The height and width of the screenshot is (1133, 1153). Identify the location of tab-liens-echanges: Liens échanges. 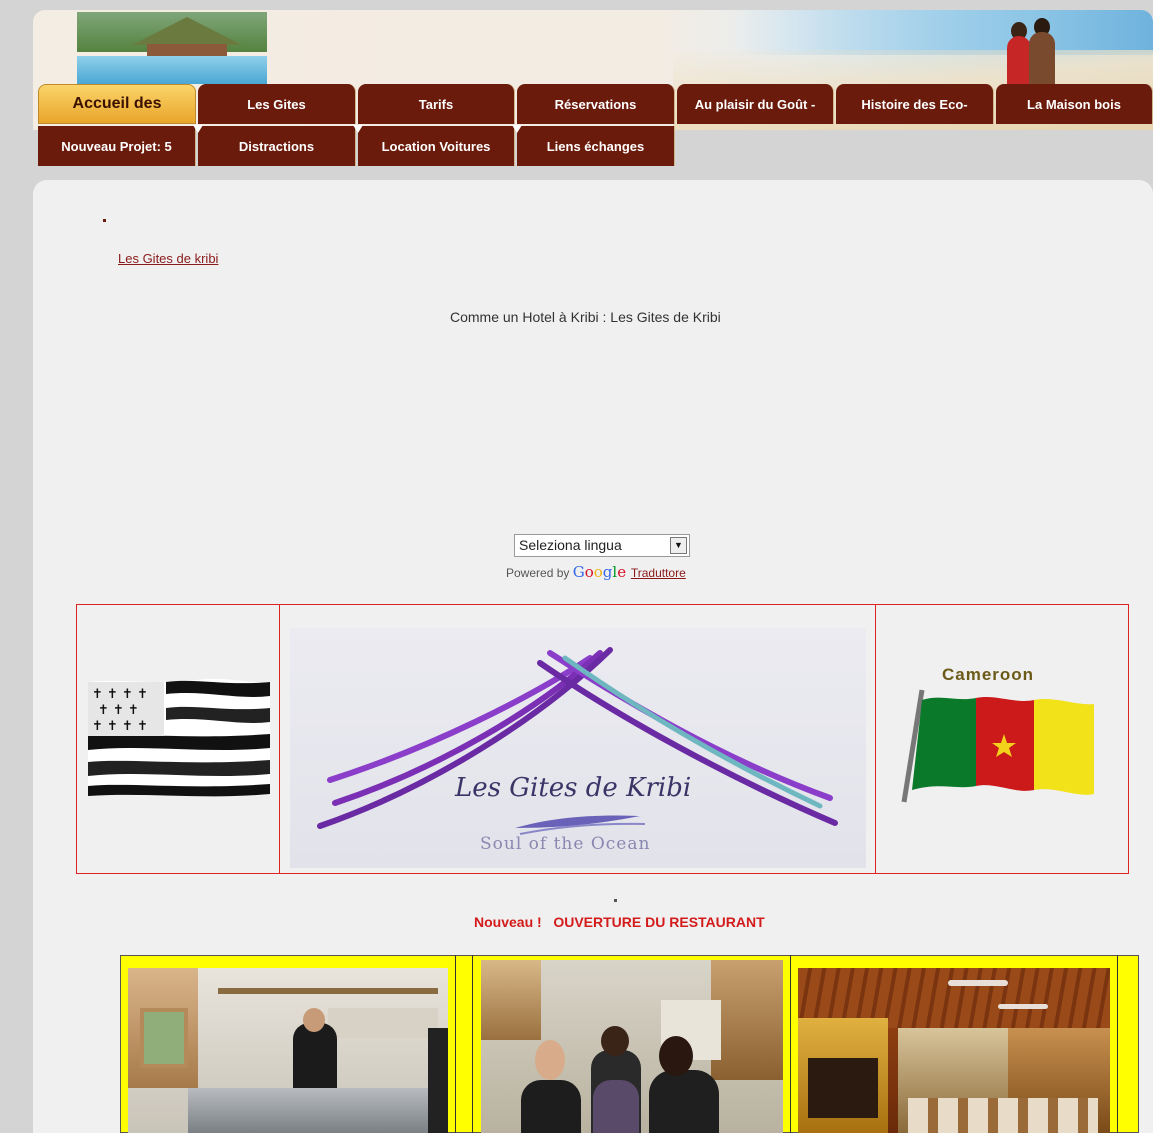
(596, 146).